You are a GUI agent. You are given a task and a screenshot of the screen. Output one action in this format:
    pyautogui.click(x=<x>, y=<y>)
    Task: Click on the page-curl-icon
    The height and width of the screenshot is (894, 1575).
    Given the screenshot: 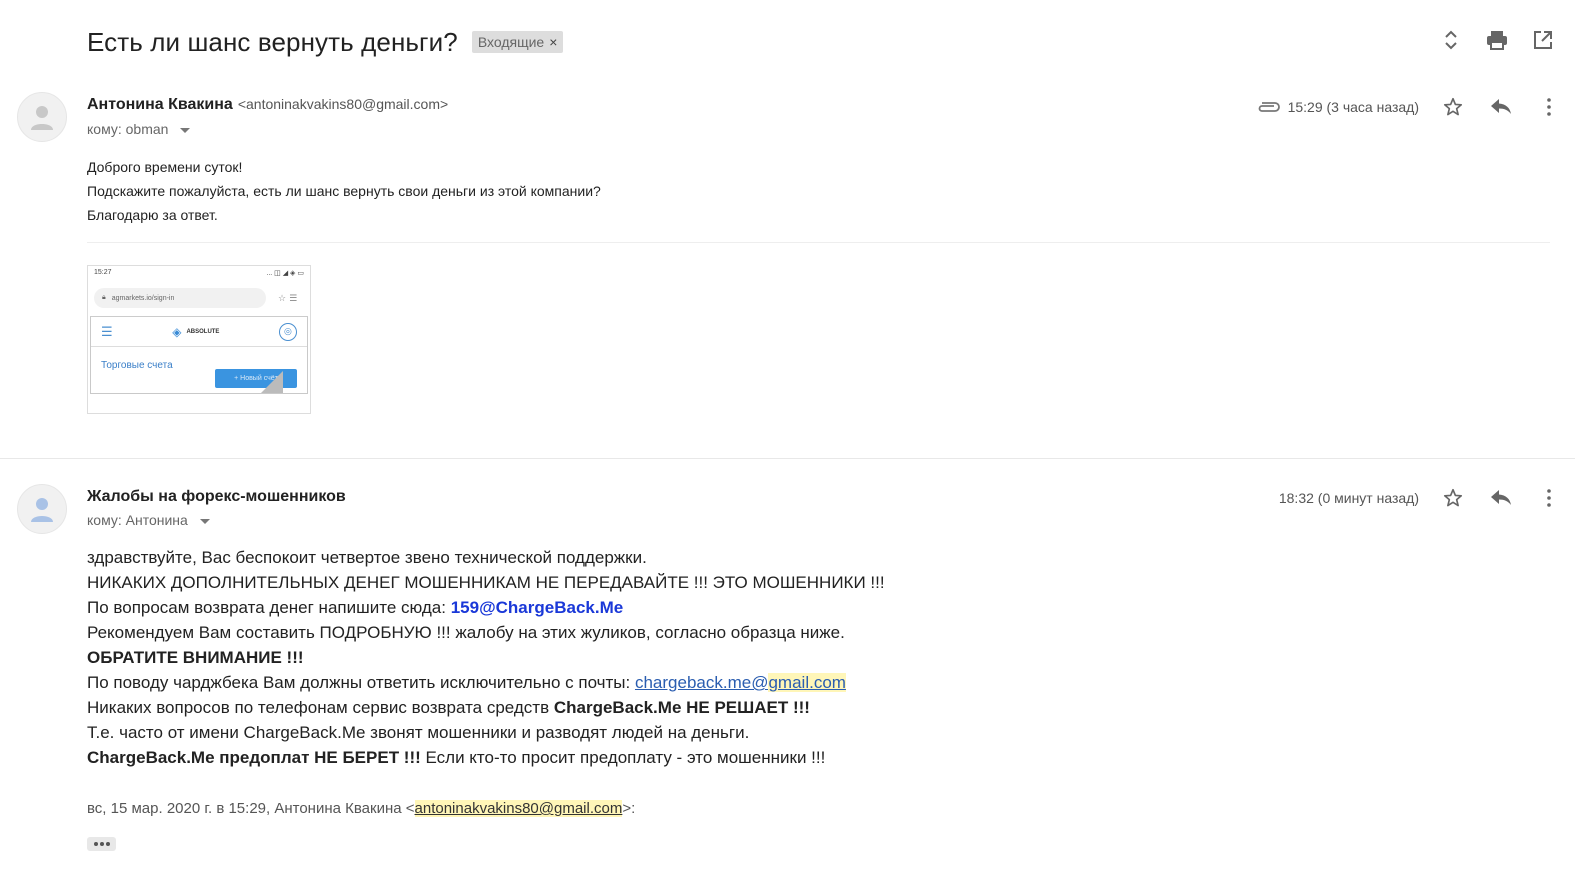 What is the action you would take?
    pyautogui.click(x=272, y=382)
    